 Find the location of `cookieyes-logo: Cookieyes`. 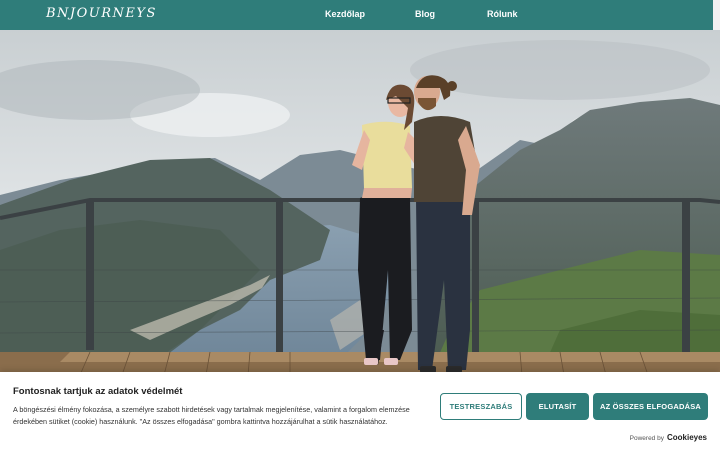

cookieyes-logo: Cookieyes is located at coordinates (687, 437).